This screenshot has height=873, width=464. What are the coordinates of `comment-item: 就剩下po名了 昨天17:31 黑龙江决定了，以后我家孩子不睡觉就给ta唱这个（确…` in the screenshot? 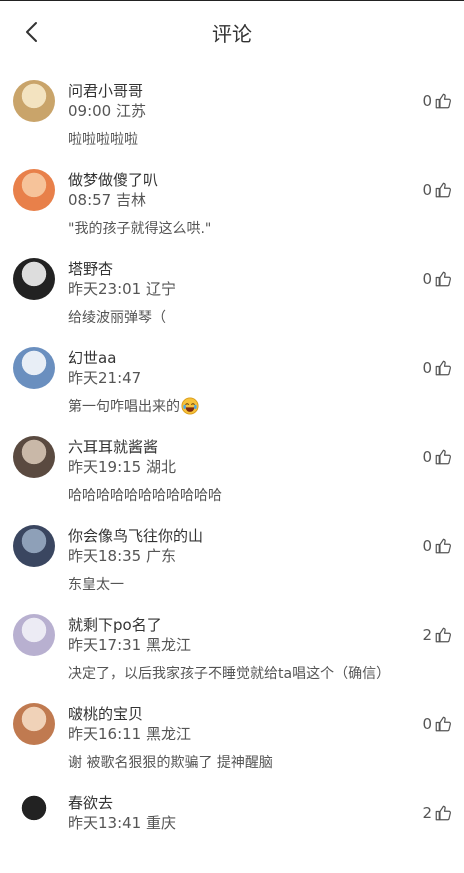 It's located at (232, 650).